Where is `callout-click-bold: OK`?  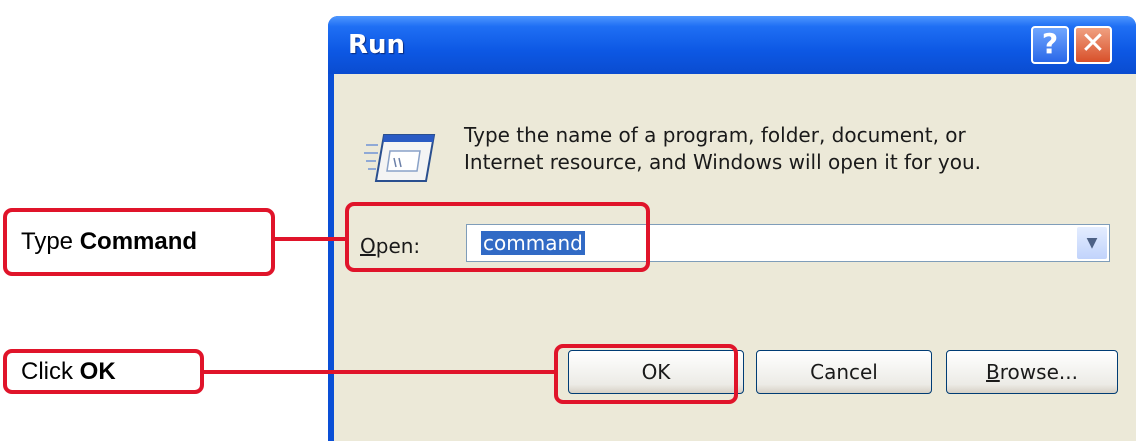
callout-click-bold: OK is located at coordinates (97, 371).